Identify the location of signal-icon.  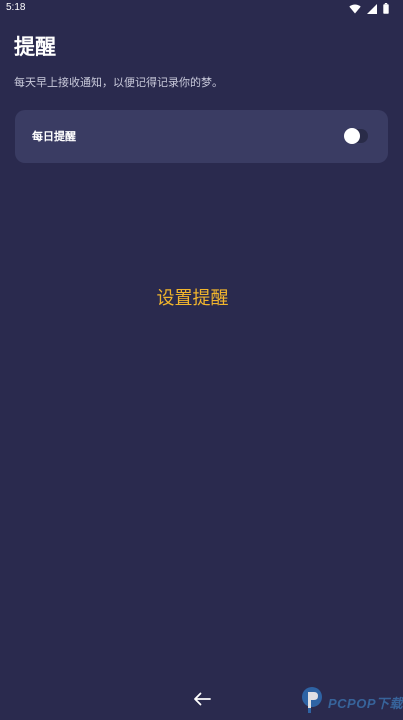
(372, 8).